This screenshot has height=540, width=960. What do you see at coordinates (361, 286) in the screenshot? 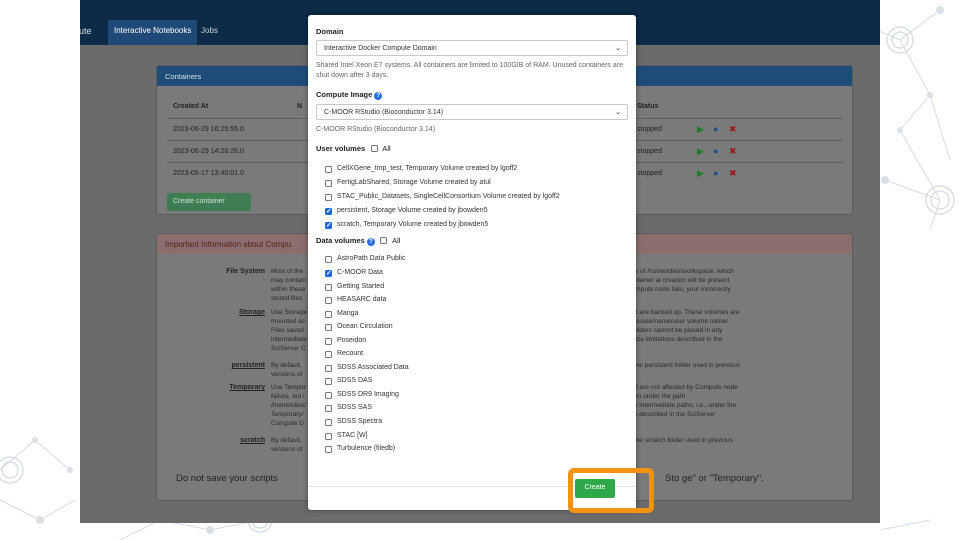
I see `data-volume-label: Getting Started` at bounding box center [361, 286].